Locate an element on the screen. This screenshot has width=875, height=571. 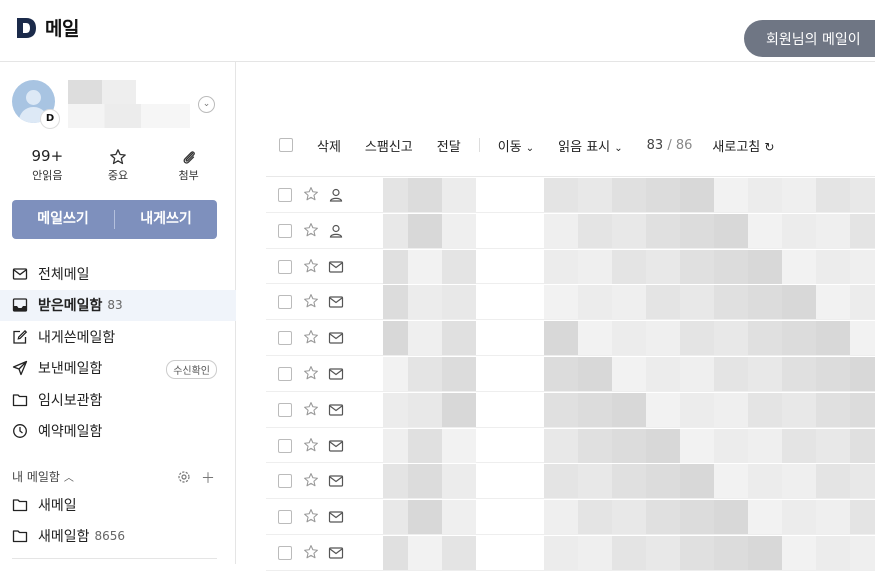
compose-mail-button: 메일쓰기 is located at coordinates (63, 219).